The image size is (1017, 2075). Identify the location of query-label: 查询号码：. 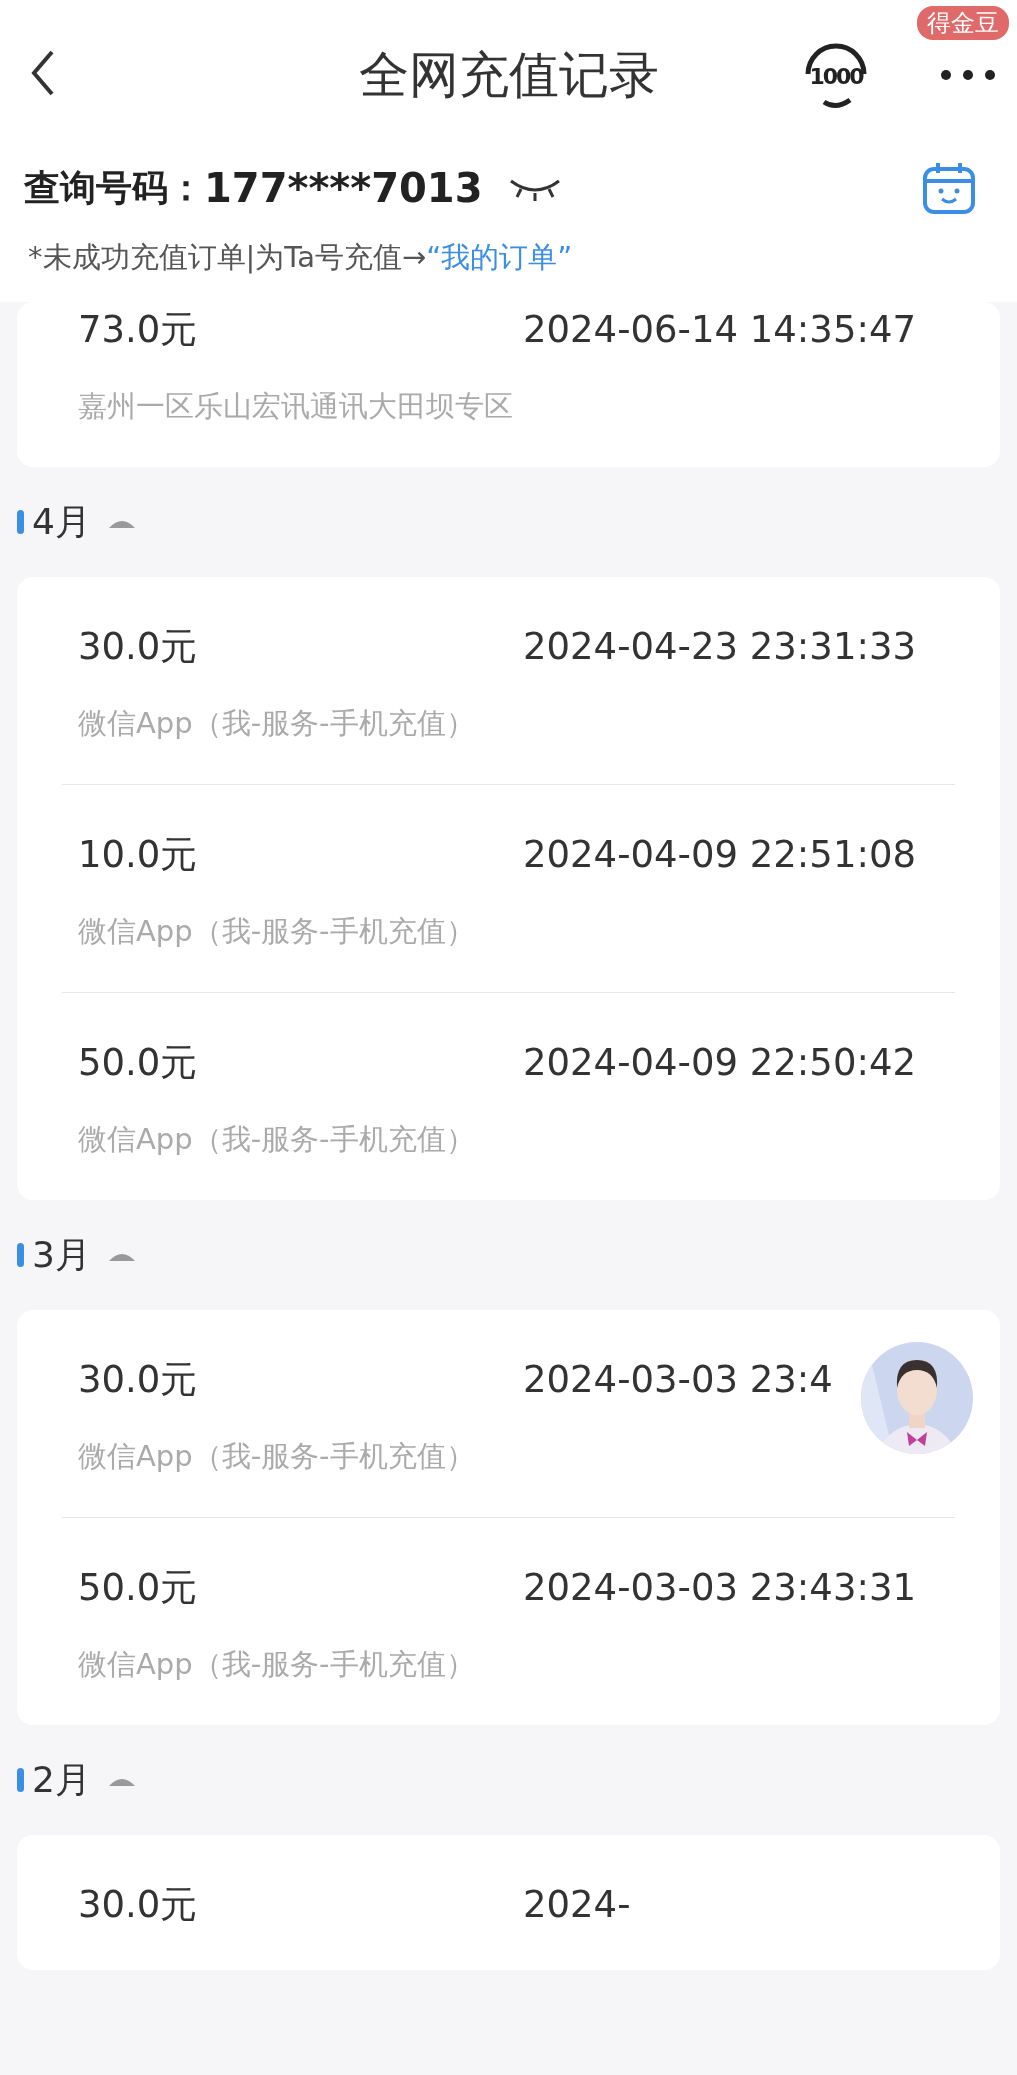
(114, 188).